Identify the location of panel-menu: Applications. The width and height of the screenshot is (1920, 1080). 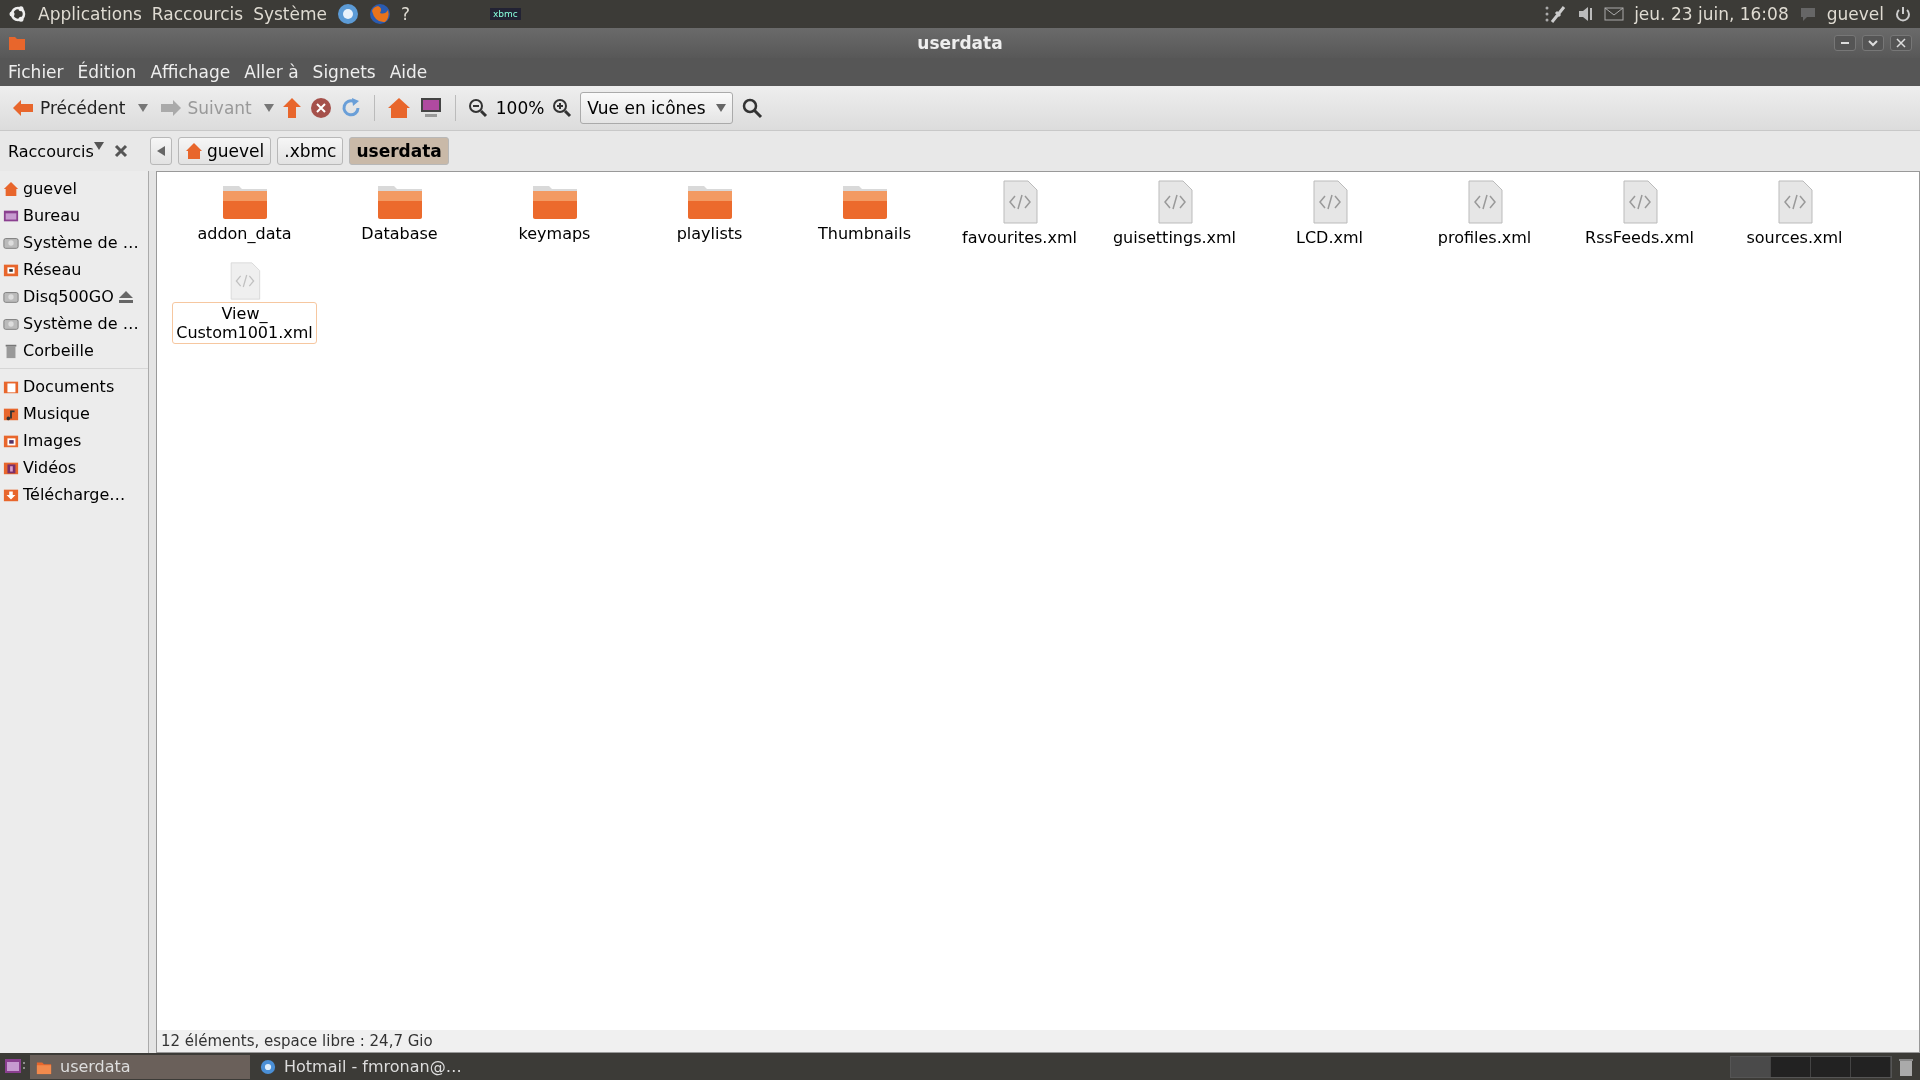
(90, 14).